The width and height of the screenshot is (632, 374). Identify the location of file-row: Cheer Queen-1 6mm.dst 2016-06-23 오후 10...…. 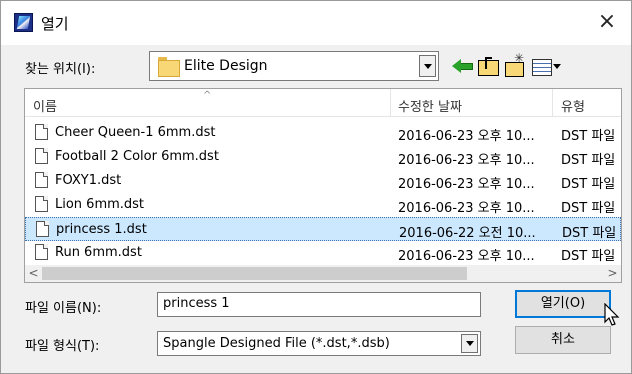
(323, 133).